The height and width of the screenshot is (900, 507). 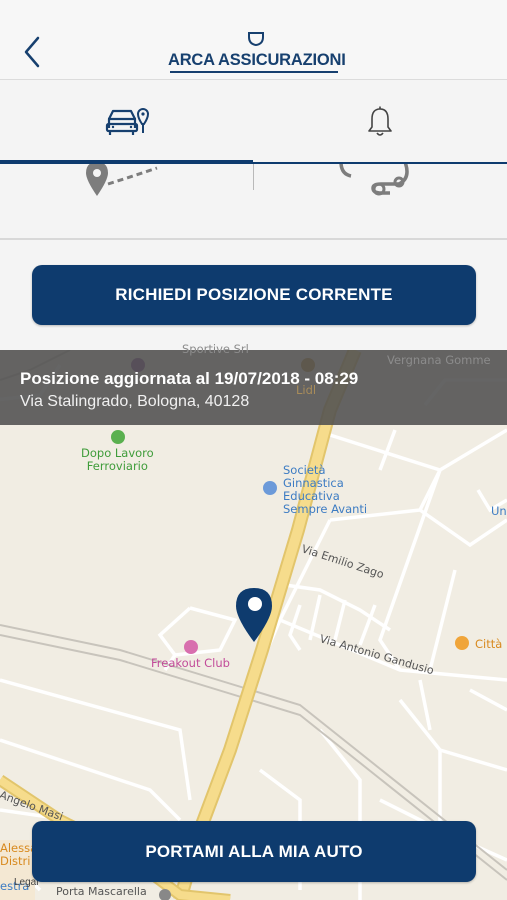 What do you see at coordinates (215, 349) in the screenshot?
I see `poi-sportive: Sportive Srl` at bounding box center [215, 349].